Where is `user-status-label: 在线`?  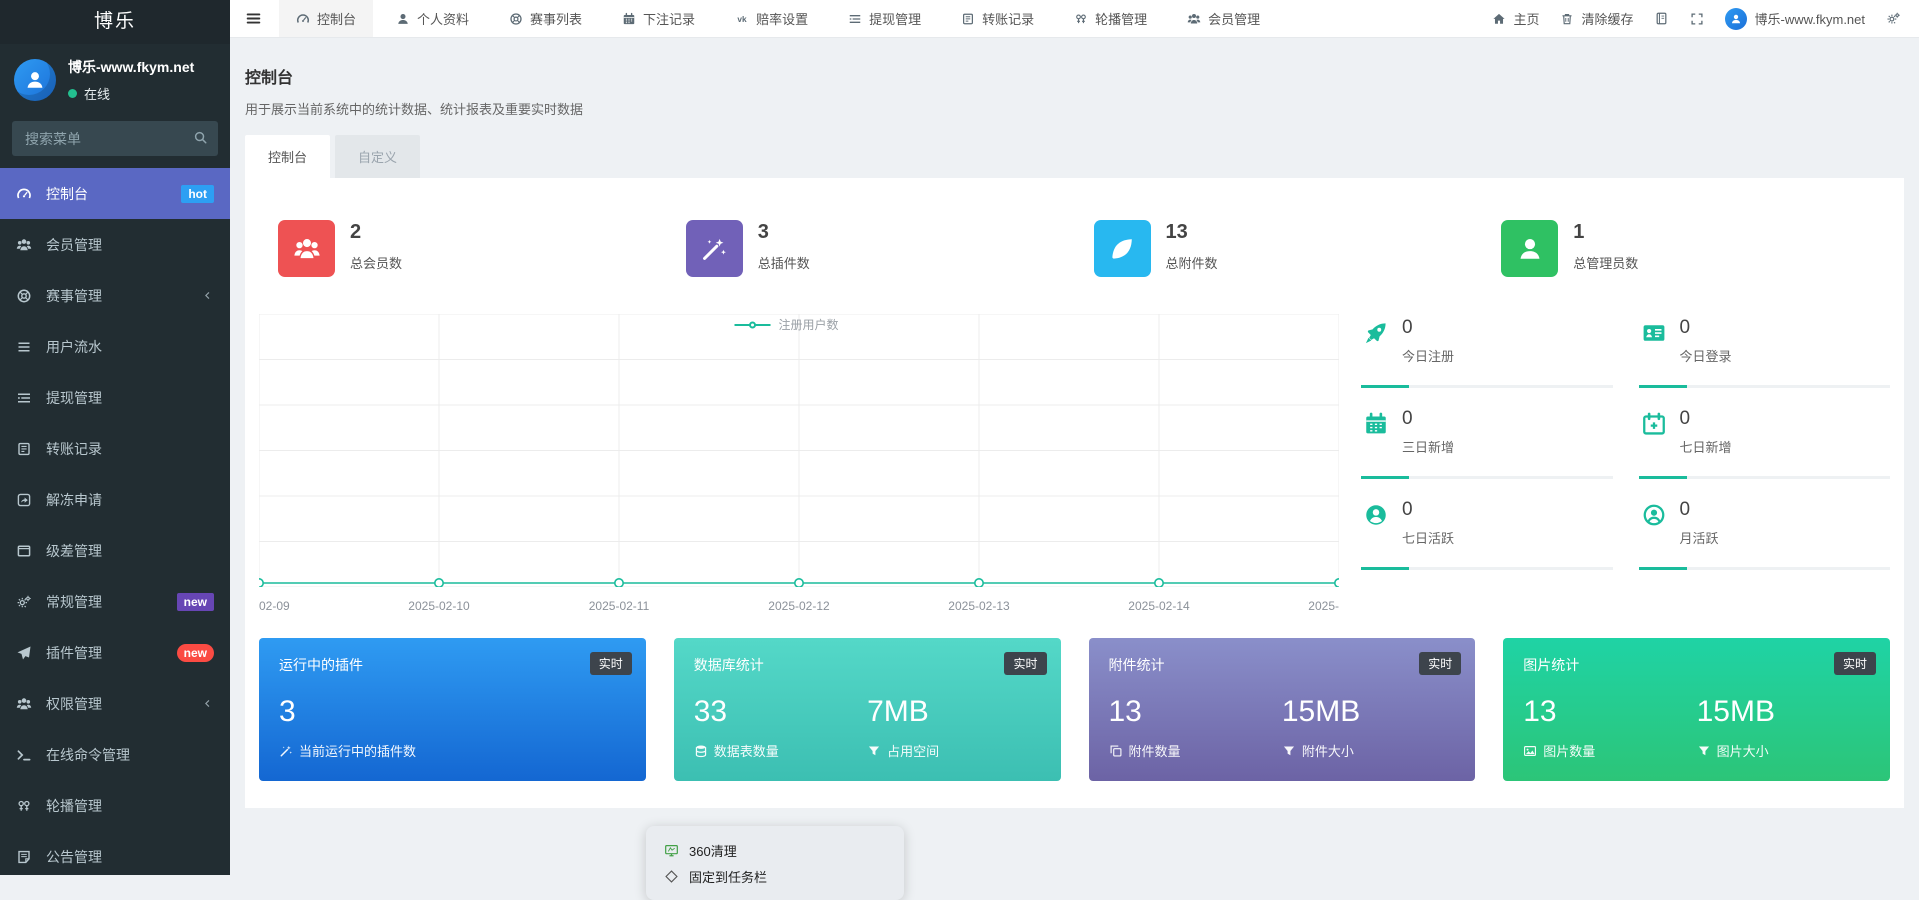
user-status-label: 在线 is located at coordinates (97, 94).